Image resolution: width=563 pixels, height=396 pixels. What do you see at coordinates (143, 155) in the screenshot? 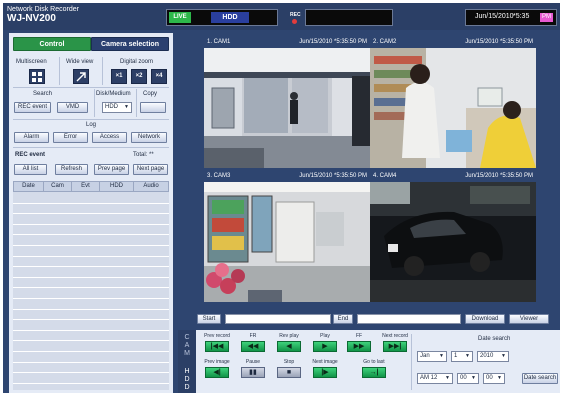
I see `rec-event-total: Total: **` at bounding box center [143, 155].